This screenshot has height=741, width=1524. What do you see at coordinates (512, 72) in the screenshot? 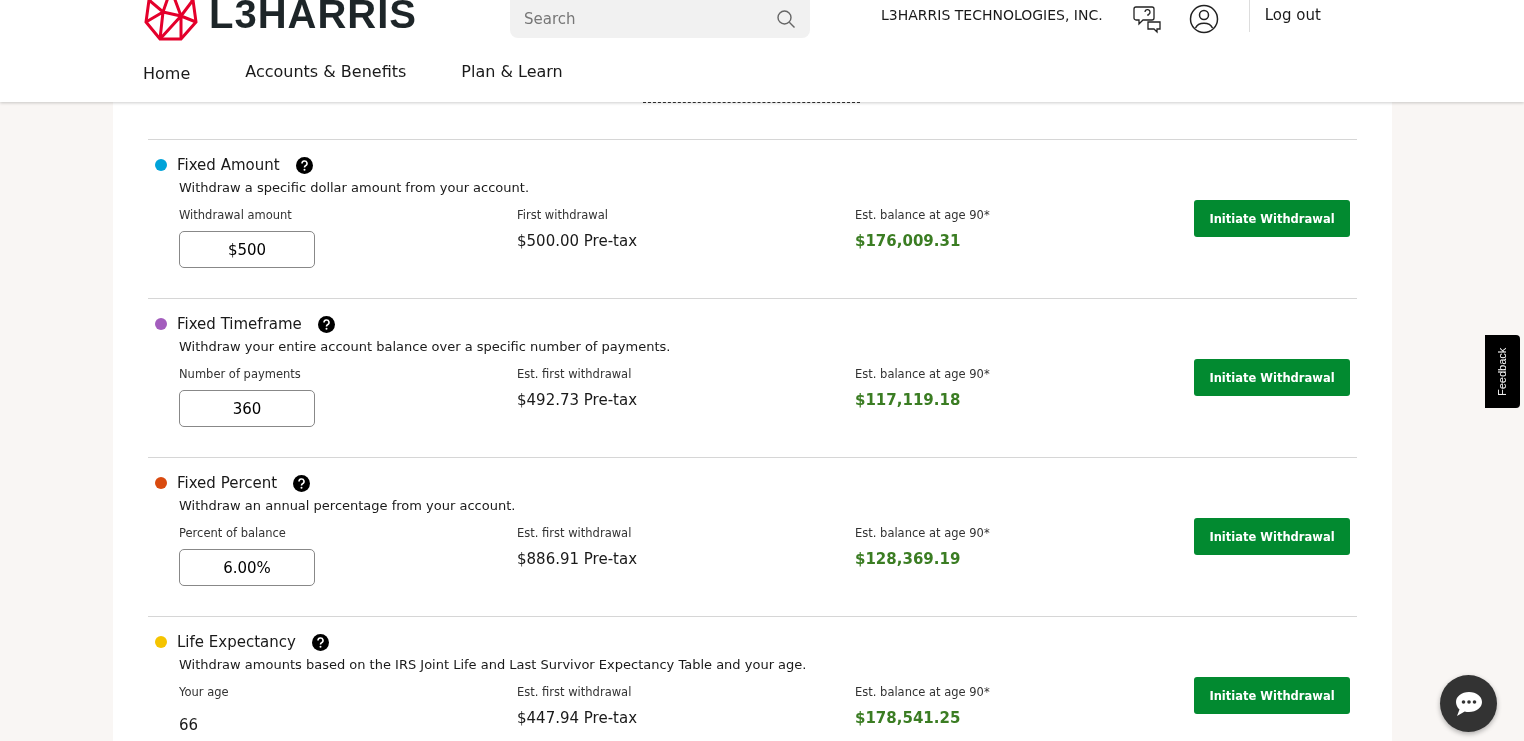
I see `nav-item: Plan & Learn` at bounding box center [512, 72].